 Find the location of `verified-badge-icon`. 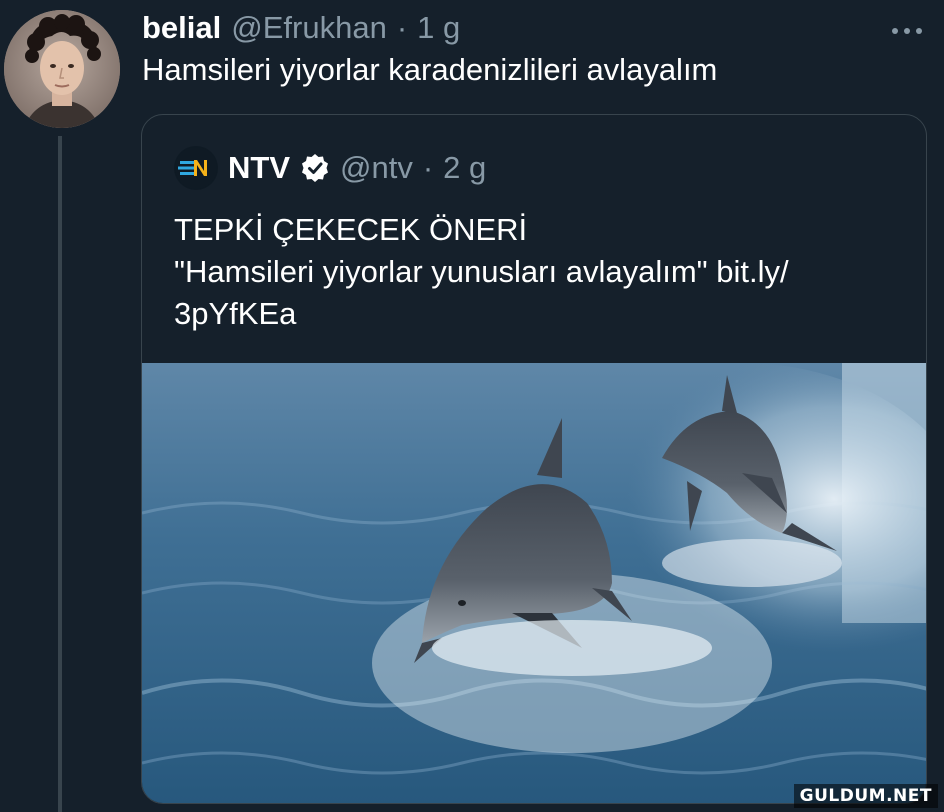

verified-badge-icon is located at coordinates (315, 168).